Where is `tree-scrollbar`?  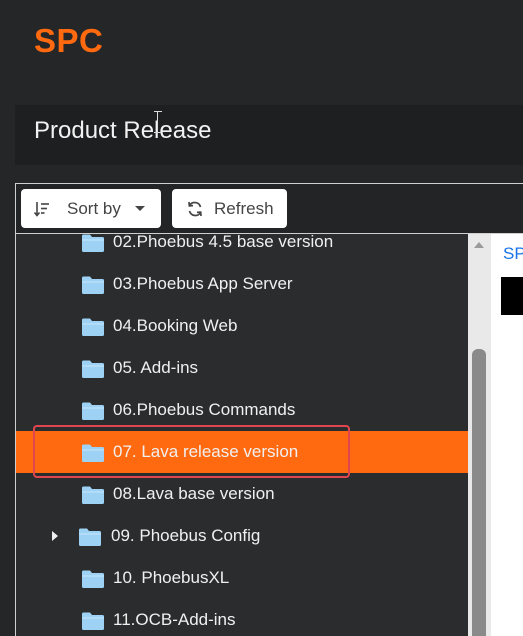 tree-scrollbar is located at coordinates (479, 435).